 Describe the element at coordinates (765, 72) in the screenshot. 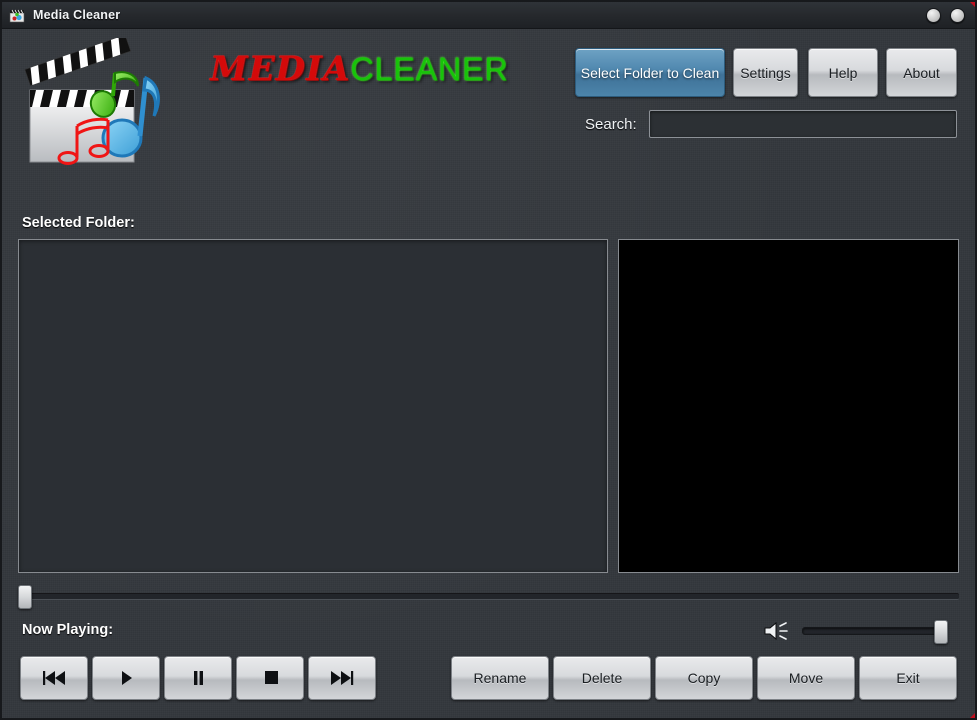

I see `settings-button: Settings` at that location.